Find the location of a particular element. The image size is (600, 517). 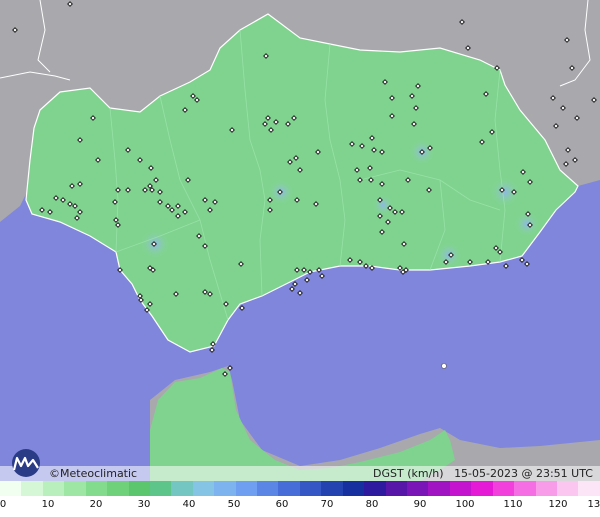

color-scale-bar is located at coordinates (300, 488).